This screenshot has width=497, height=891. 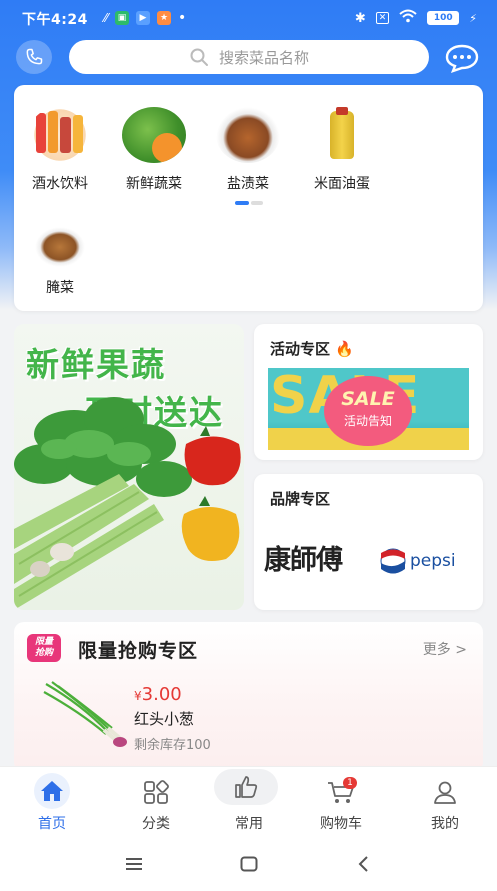 What do you see at coordinates (303, 557) in the screenshot?
I see `brand-kangshifu: 康師傅` at bounding box center [303, 557].